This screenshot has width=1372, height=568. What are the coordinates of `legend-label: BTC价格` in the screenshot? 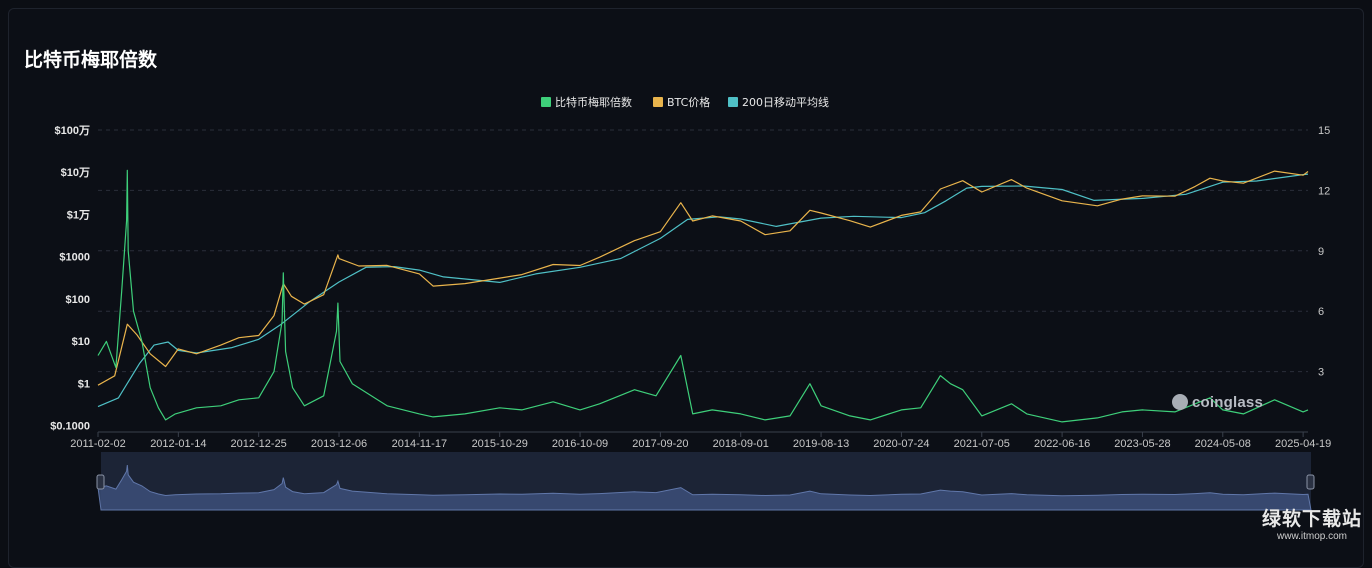 It's located at (688, 102).